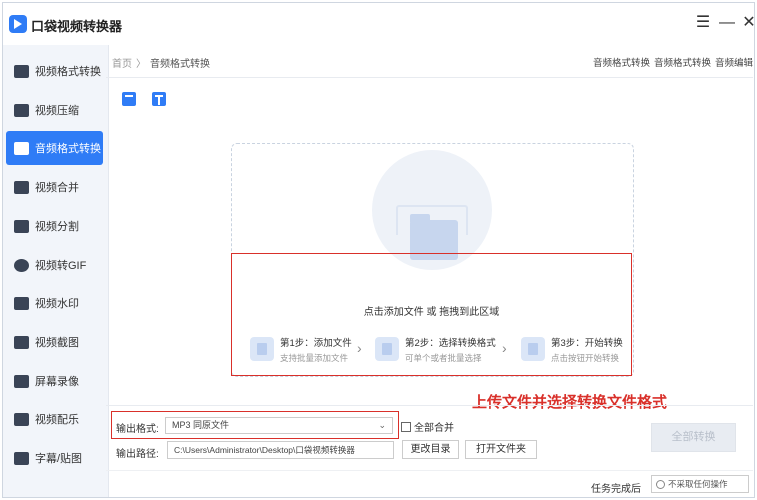 The height and width of the screenshot is (500, 757). What do you see at coordinates (57, 227) in the screenshot?
I see `sidebar-item-label: 视频分割` at bounding box center [57, 227].